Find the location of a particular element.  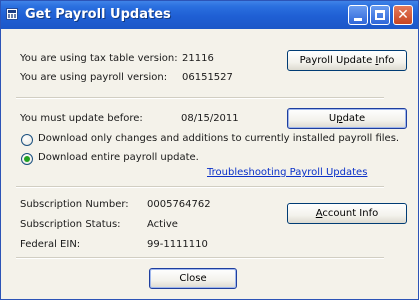

account-info-label-end: ccount Info is located at coordinates (350, 213).